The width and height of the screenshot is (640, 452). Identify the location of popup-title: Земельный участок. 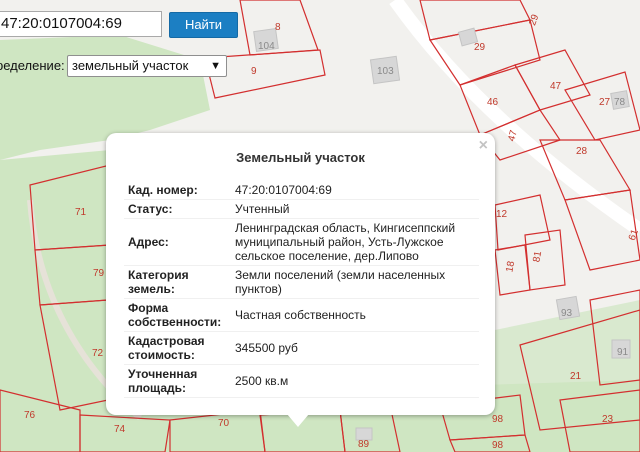
(300, 157).